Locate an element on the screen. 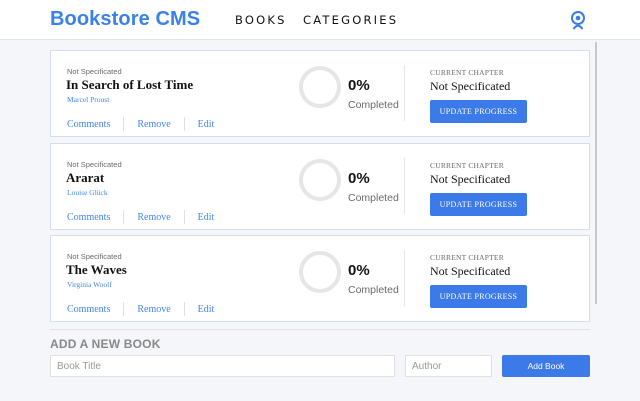 Image resolution: width=640 pixels, height=401 pixels. nav-books: BOOKS is located at coordinates (261, 20).